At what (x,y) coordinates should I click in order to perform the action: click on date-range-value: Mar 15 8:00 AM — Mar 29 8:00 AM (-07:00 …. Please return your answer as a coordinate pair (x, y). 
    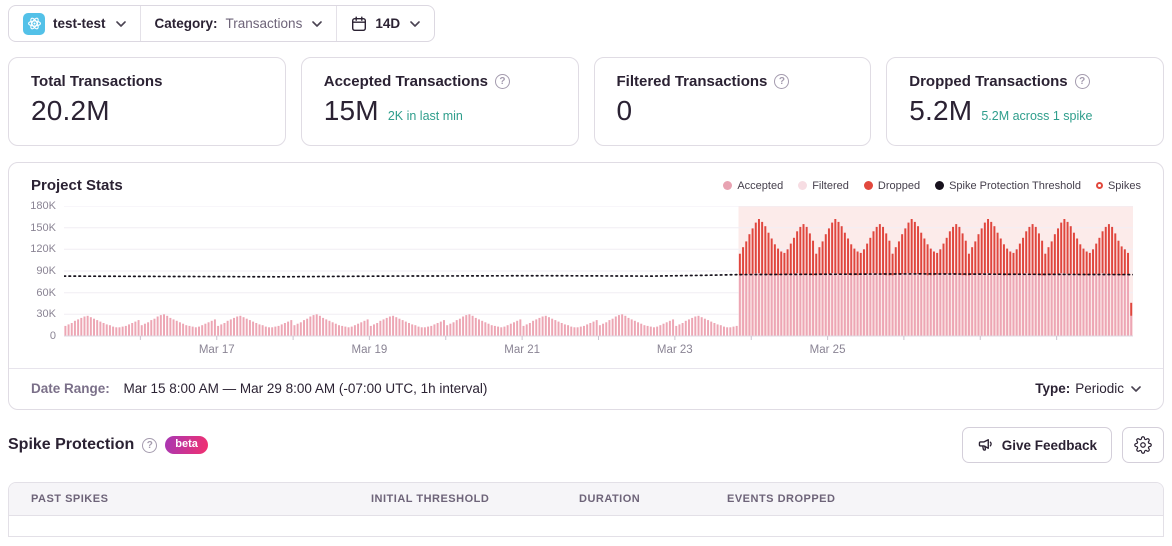
    Looking at the image, I should click on (305, 388).